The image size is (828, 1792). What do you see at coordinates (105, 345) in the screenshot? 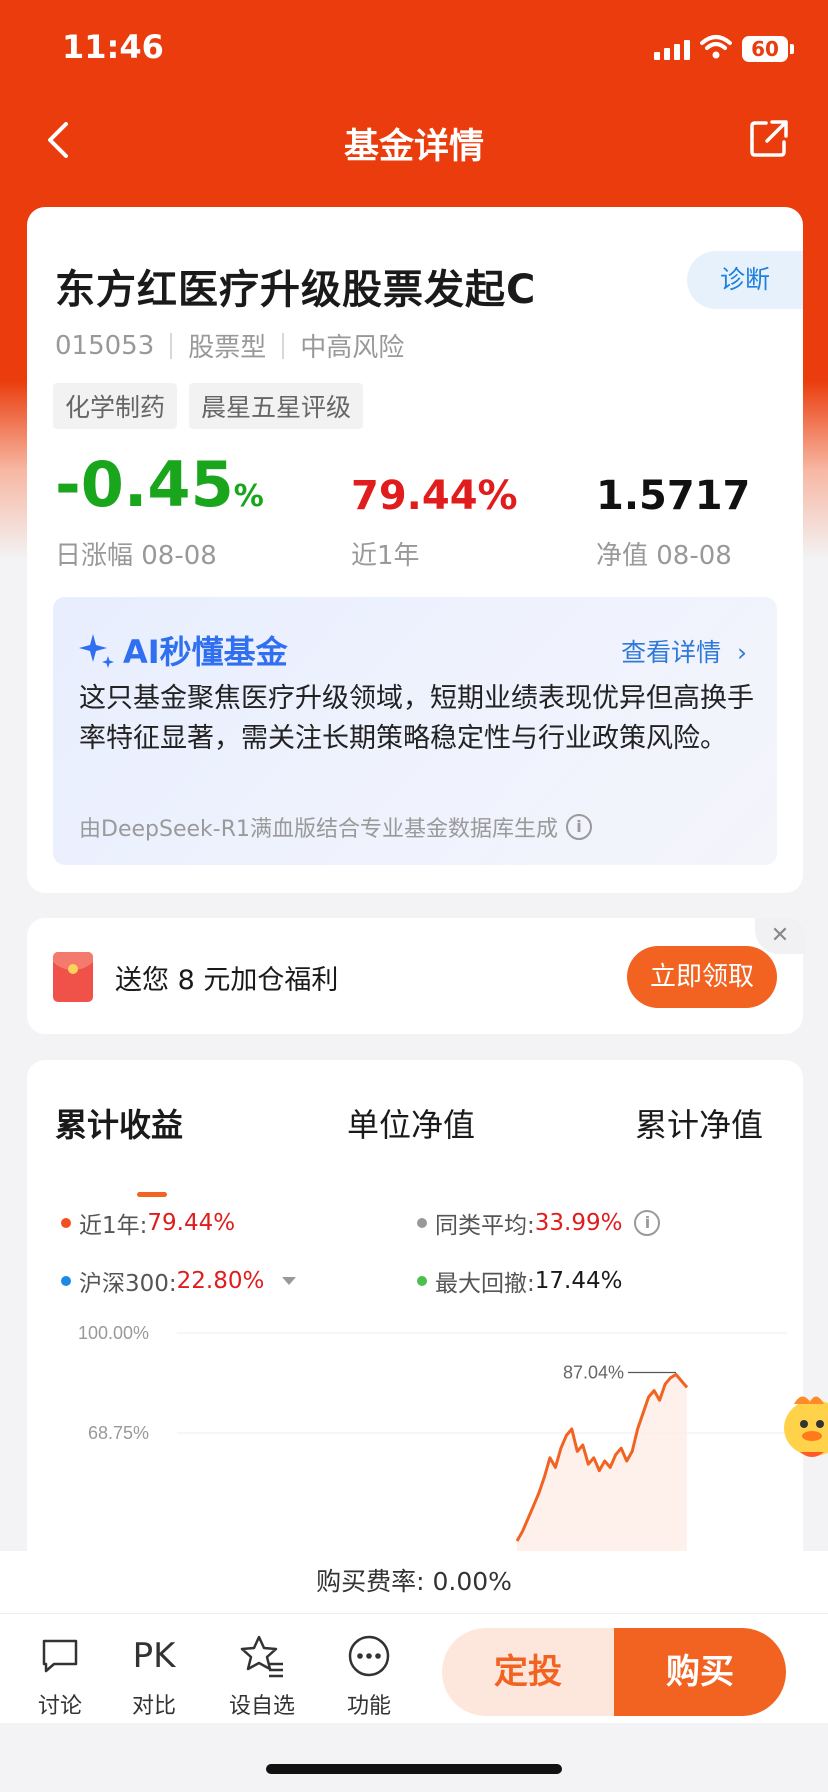
I see `fund-code: 015053` at bounding box center [105, 345].